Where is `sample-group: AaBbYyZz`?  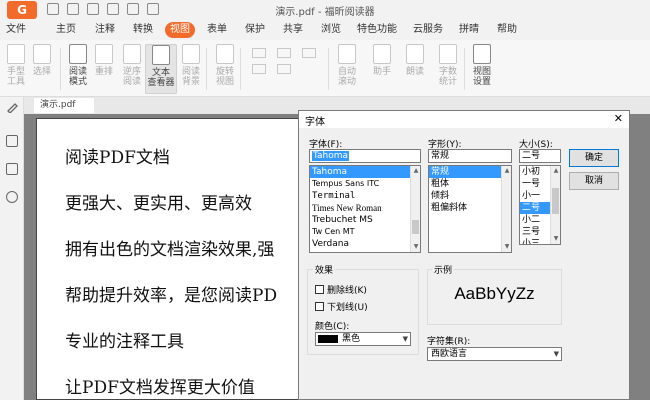
sample-group: AaBbYyZz is located at coordinates (494, 297).